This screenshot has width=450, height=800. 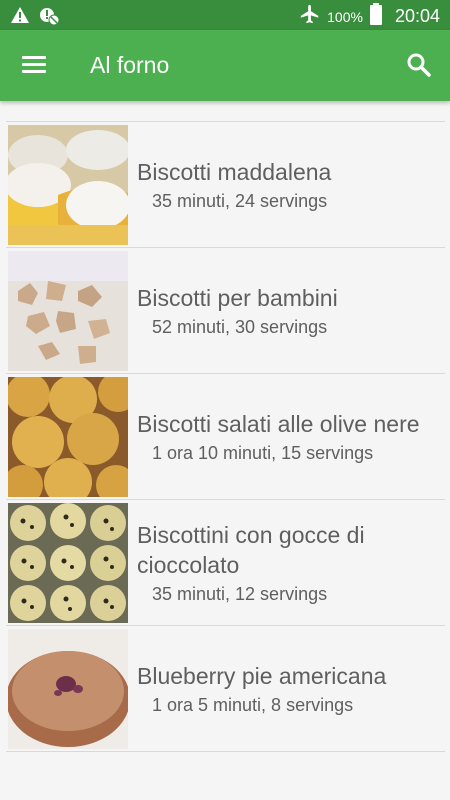 I want to click on search-icon, so click(x=419, y=65).